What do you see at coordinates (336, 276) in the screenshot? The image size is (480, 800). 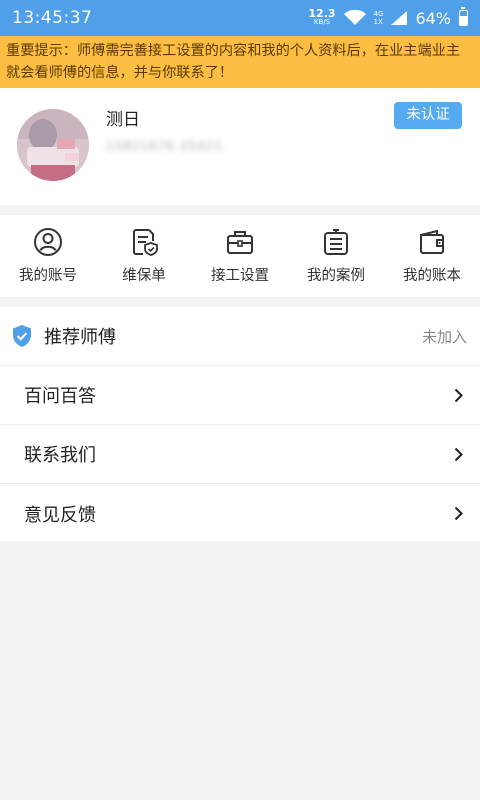 I see `menu-label: 我的案例` at bounding box center [336, 276].